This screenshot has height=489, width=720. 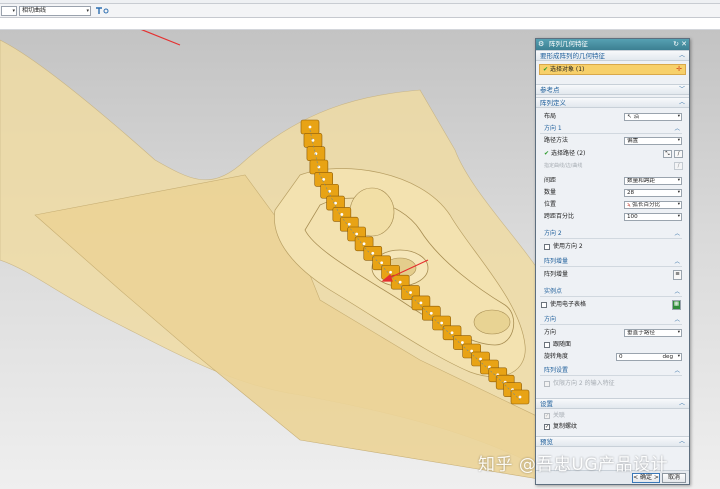 I want to click on count-label: 数量, so click(x=550, y=192).